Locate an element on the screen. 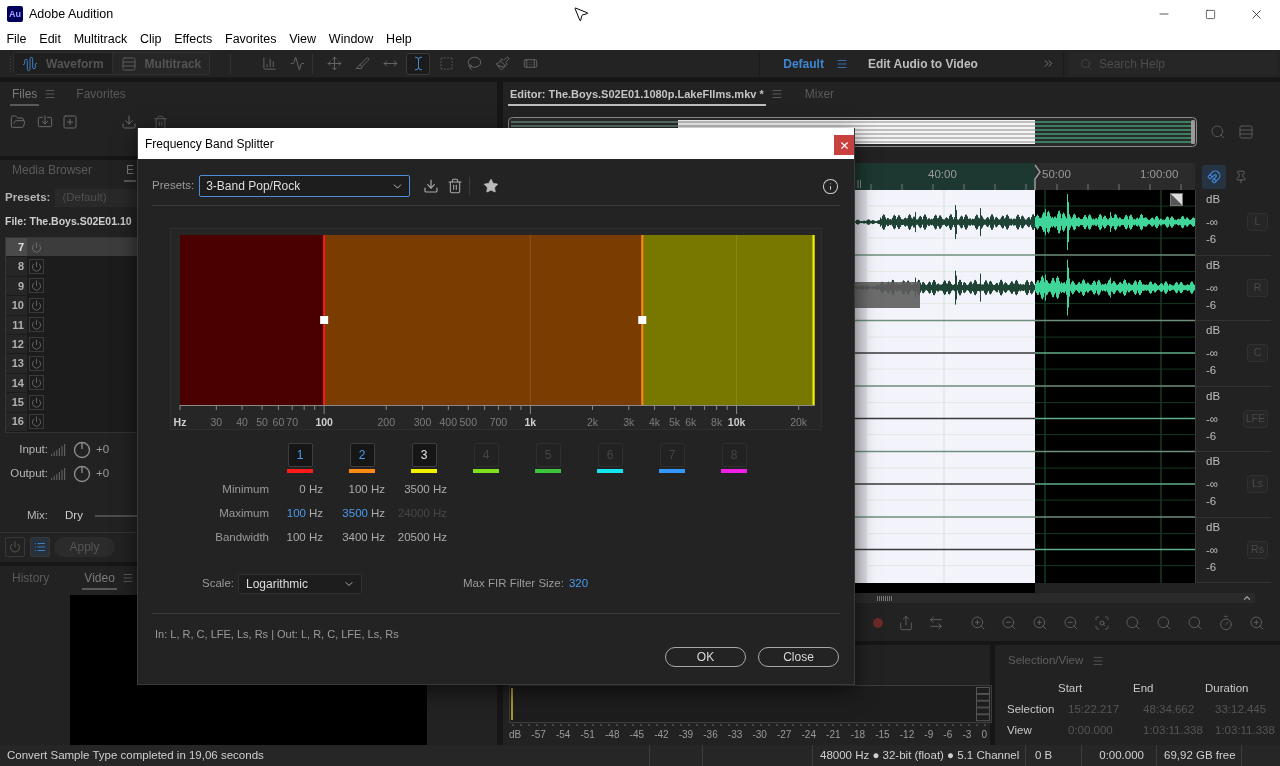 This screenshot has width=1280, height=766. menu-item: Effects is located at coordinates (193, 39).